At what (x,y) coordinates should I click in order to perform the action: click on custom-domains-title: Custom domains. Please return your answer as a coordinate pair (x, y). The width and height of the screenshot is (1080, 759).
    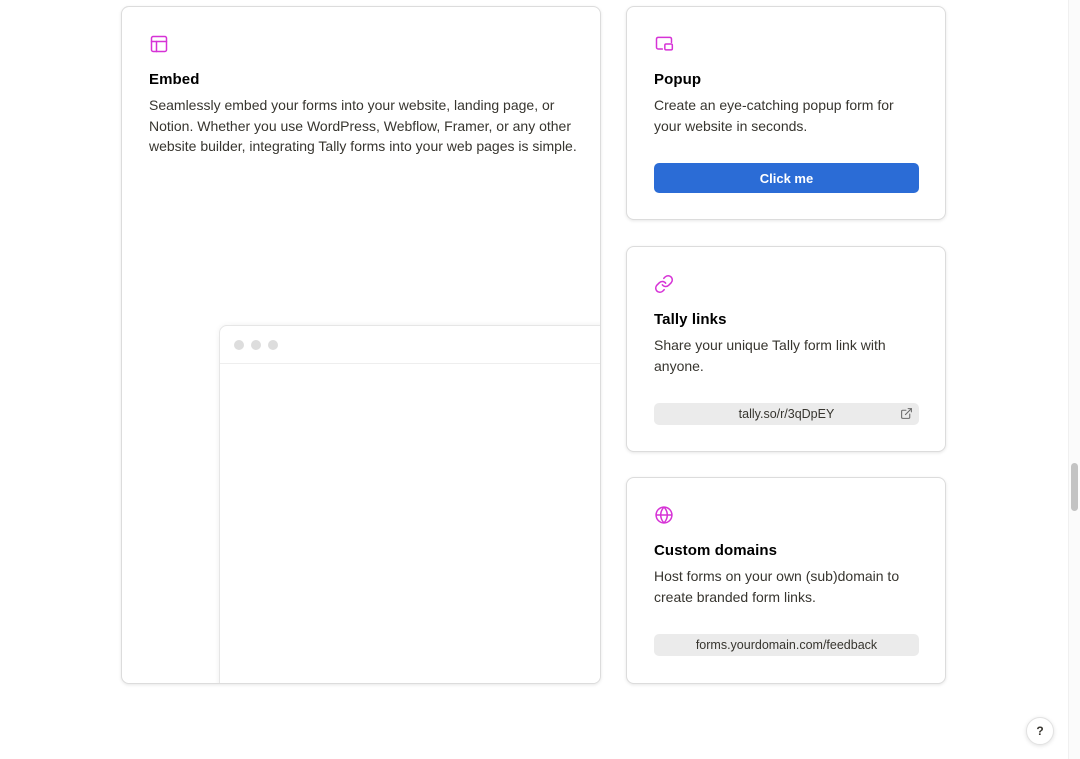
    Looking at the image, I should click on (716, 550).